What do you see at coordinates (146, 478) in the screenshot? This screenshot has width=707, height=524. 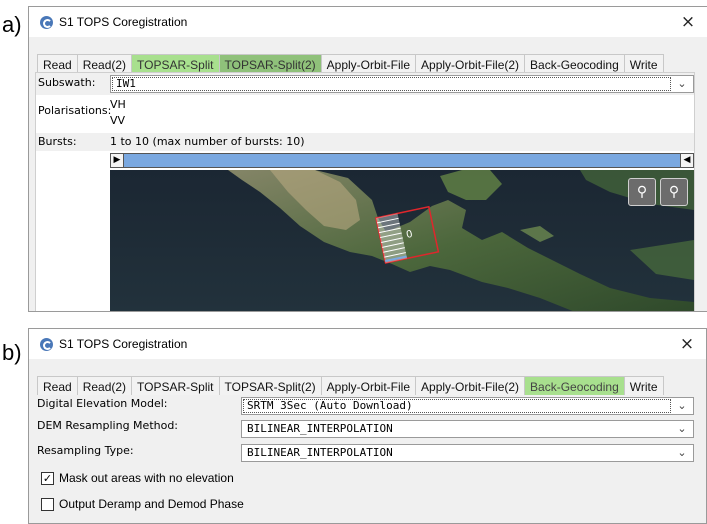 I see `mask-no-elevation-label: Mask out areas with no elevation` at bounding box center [146, 478].